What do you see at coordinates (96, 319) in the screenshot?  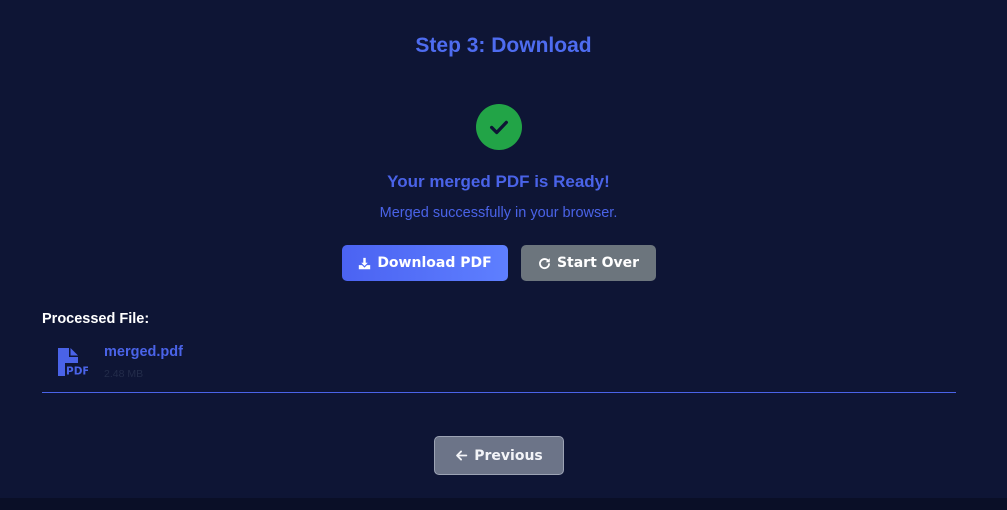 I see `processed-file-label: Processed File:` at bounding box center [96, 319].